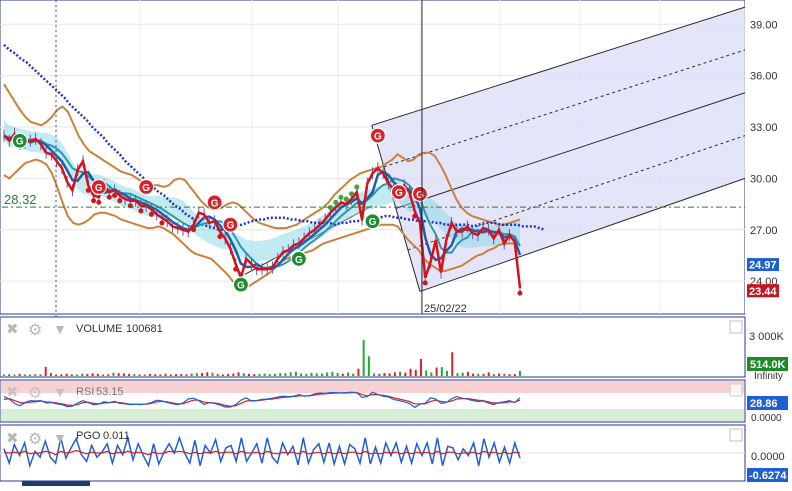  What do you see at coordinates (767, 337) in the screenshot?
I see `volume-axis-top-label: 3 000K` at bounding box center [767, 337].